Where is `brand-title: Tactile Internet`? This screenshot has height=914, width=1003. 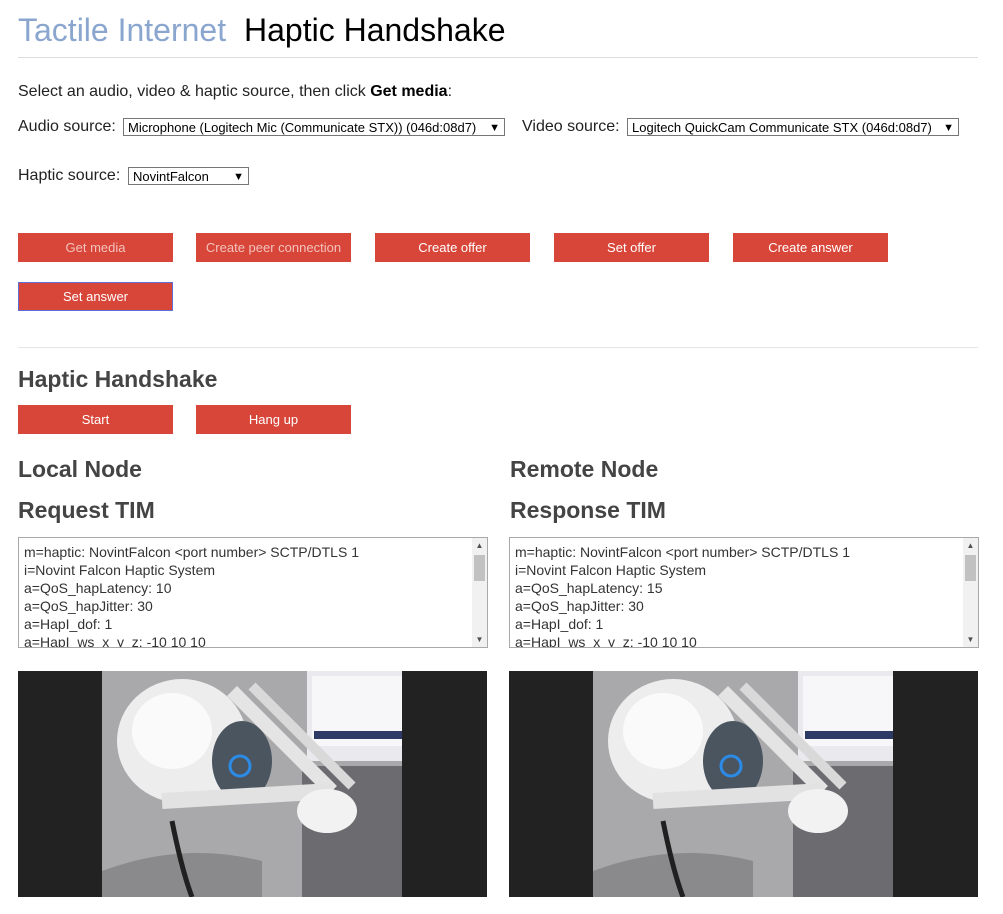 brand-title: Tactile Internet is located at coordinates (122, 30).